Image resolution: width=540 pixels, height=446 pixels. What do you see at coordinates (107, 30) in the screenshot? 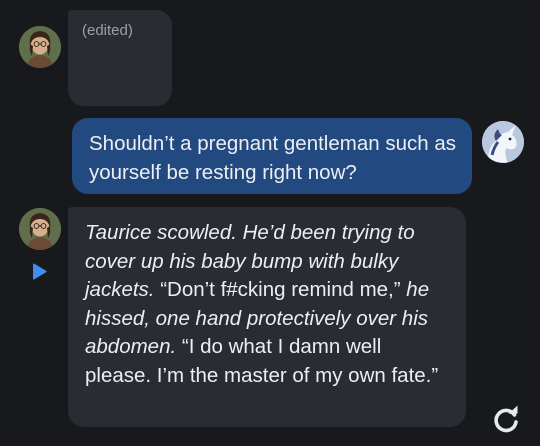
I see `edited-label: (edited)` at bounding box center [107, 30].